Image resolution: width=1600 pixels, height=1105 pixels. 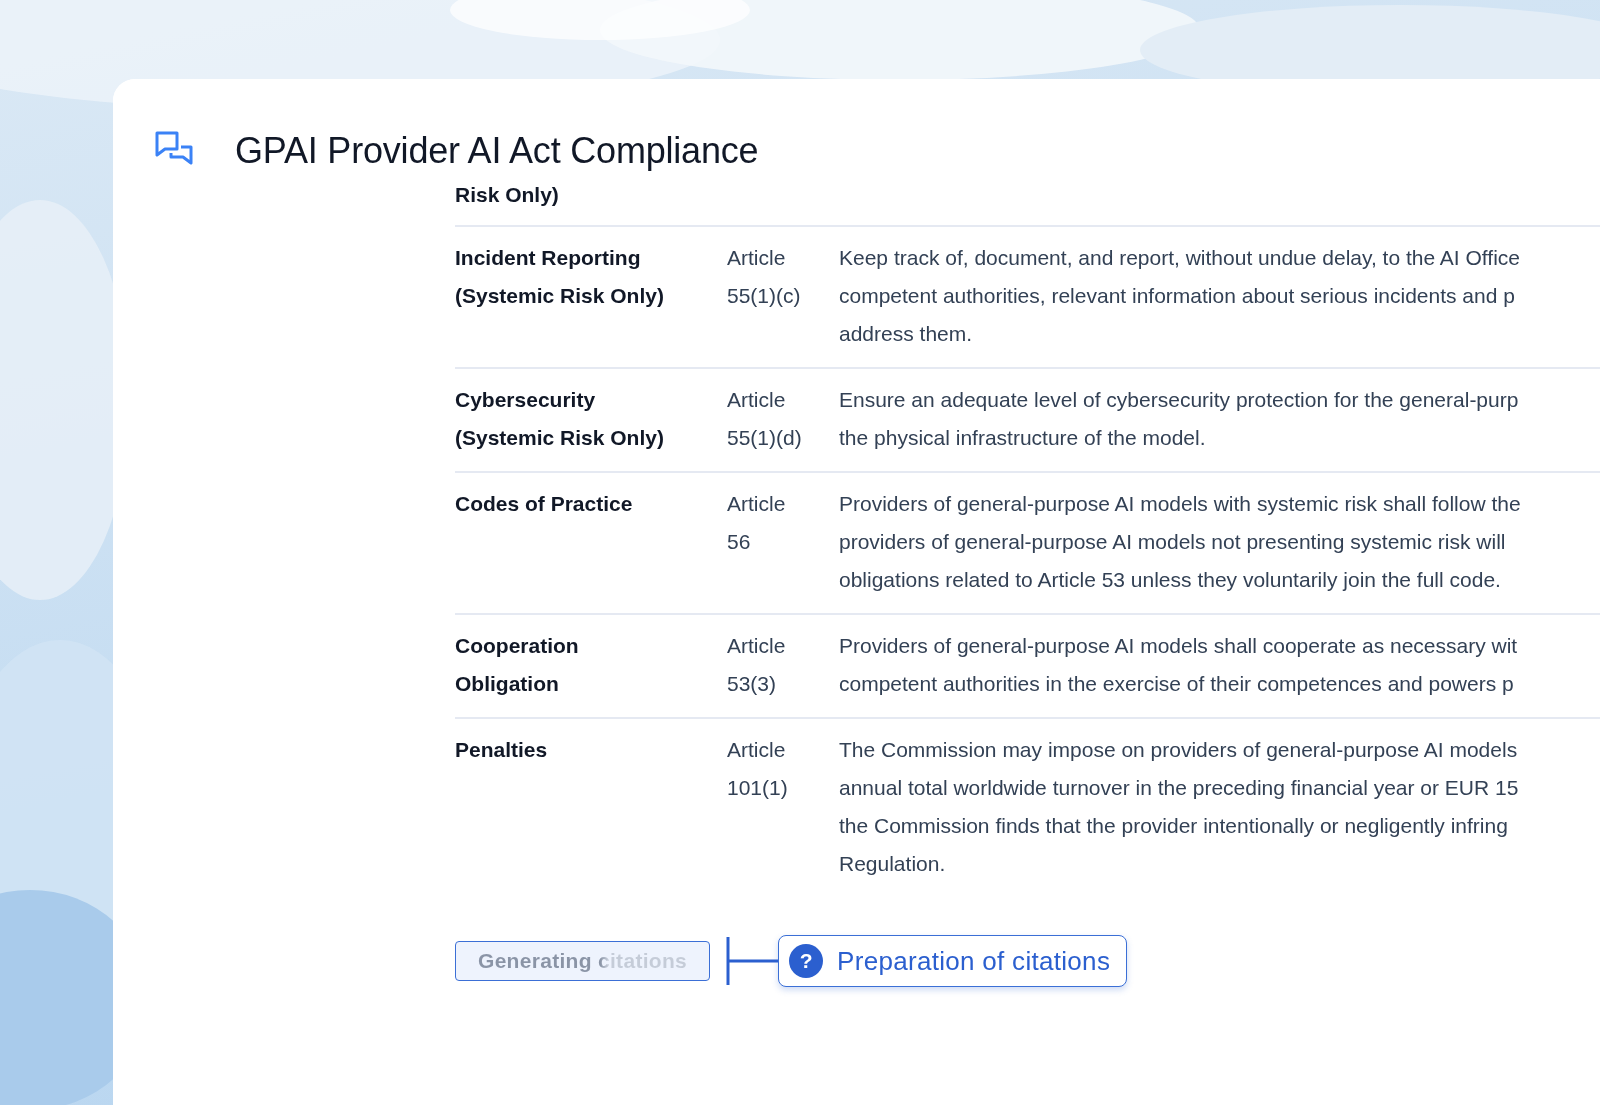 What do you see at coordinates (1022, 438) in the screenshot?
I see `description-line: the physical infrastructure of the model.` at bounding box center [1022, 438].